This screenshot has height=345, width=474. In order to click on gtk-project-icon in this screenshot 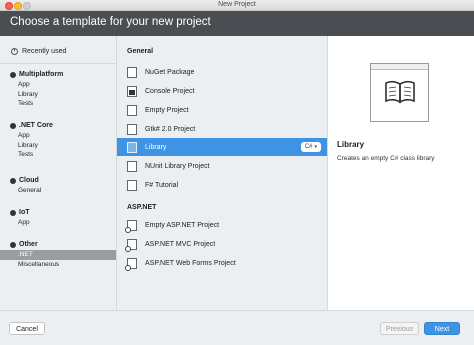, I will do `click(132, 129)`.